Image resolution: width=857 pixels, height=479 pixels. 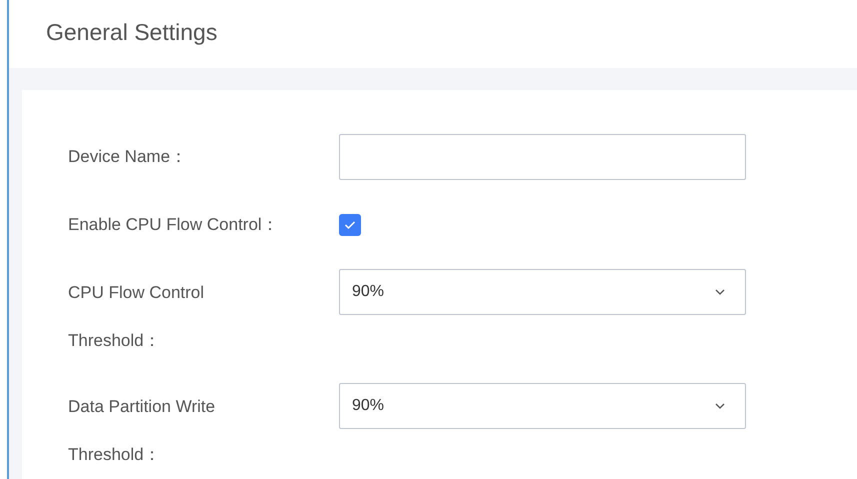 What do you see at coordinates (542, 157) in the screenshot?
I see `input-field` at bounding box center [542, 157].